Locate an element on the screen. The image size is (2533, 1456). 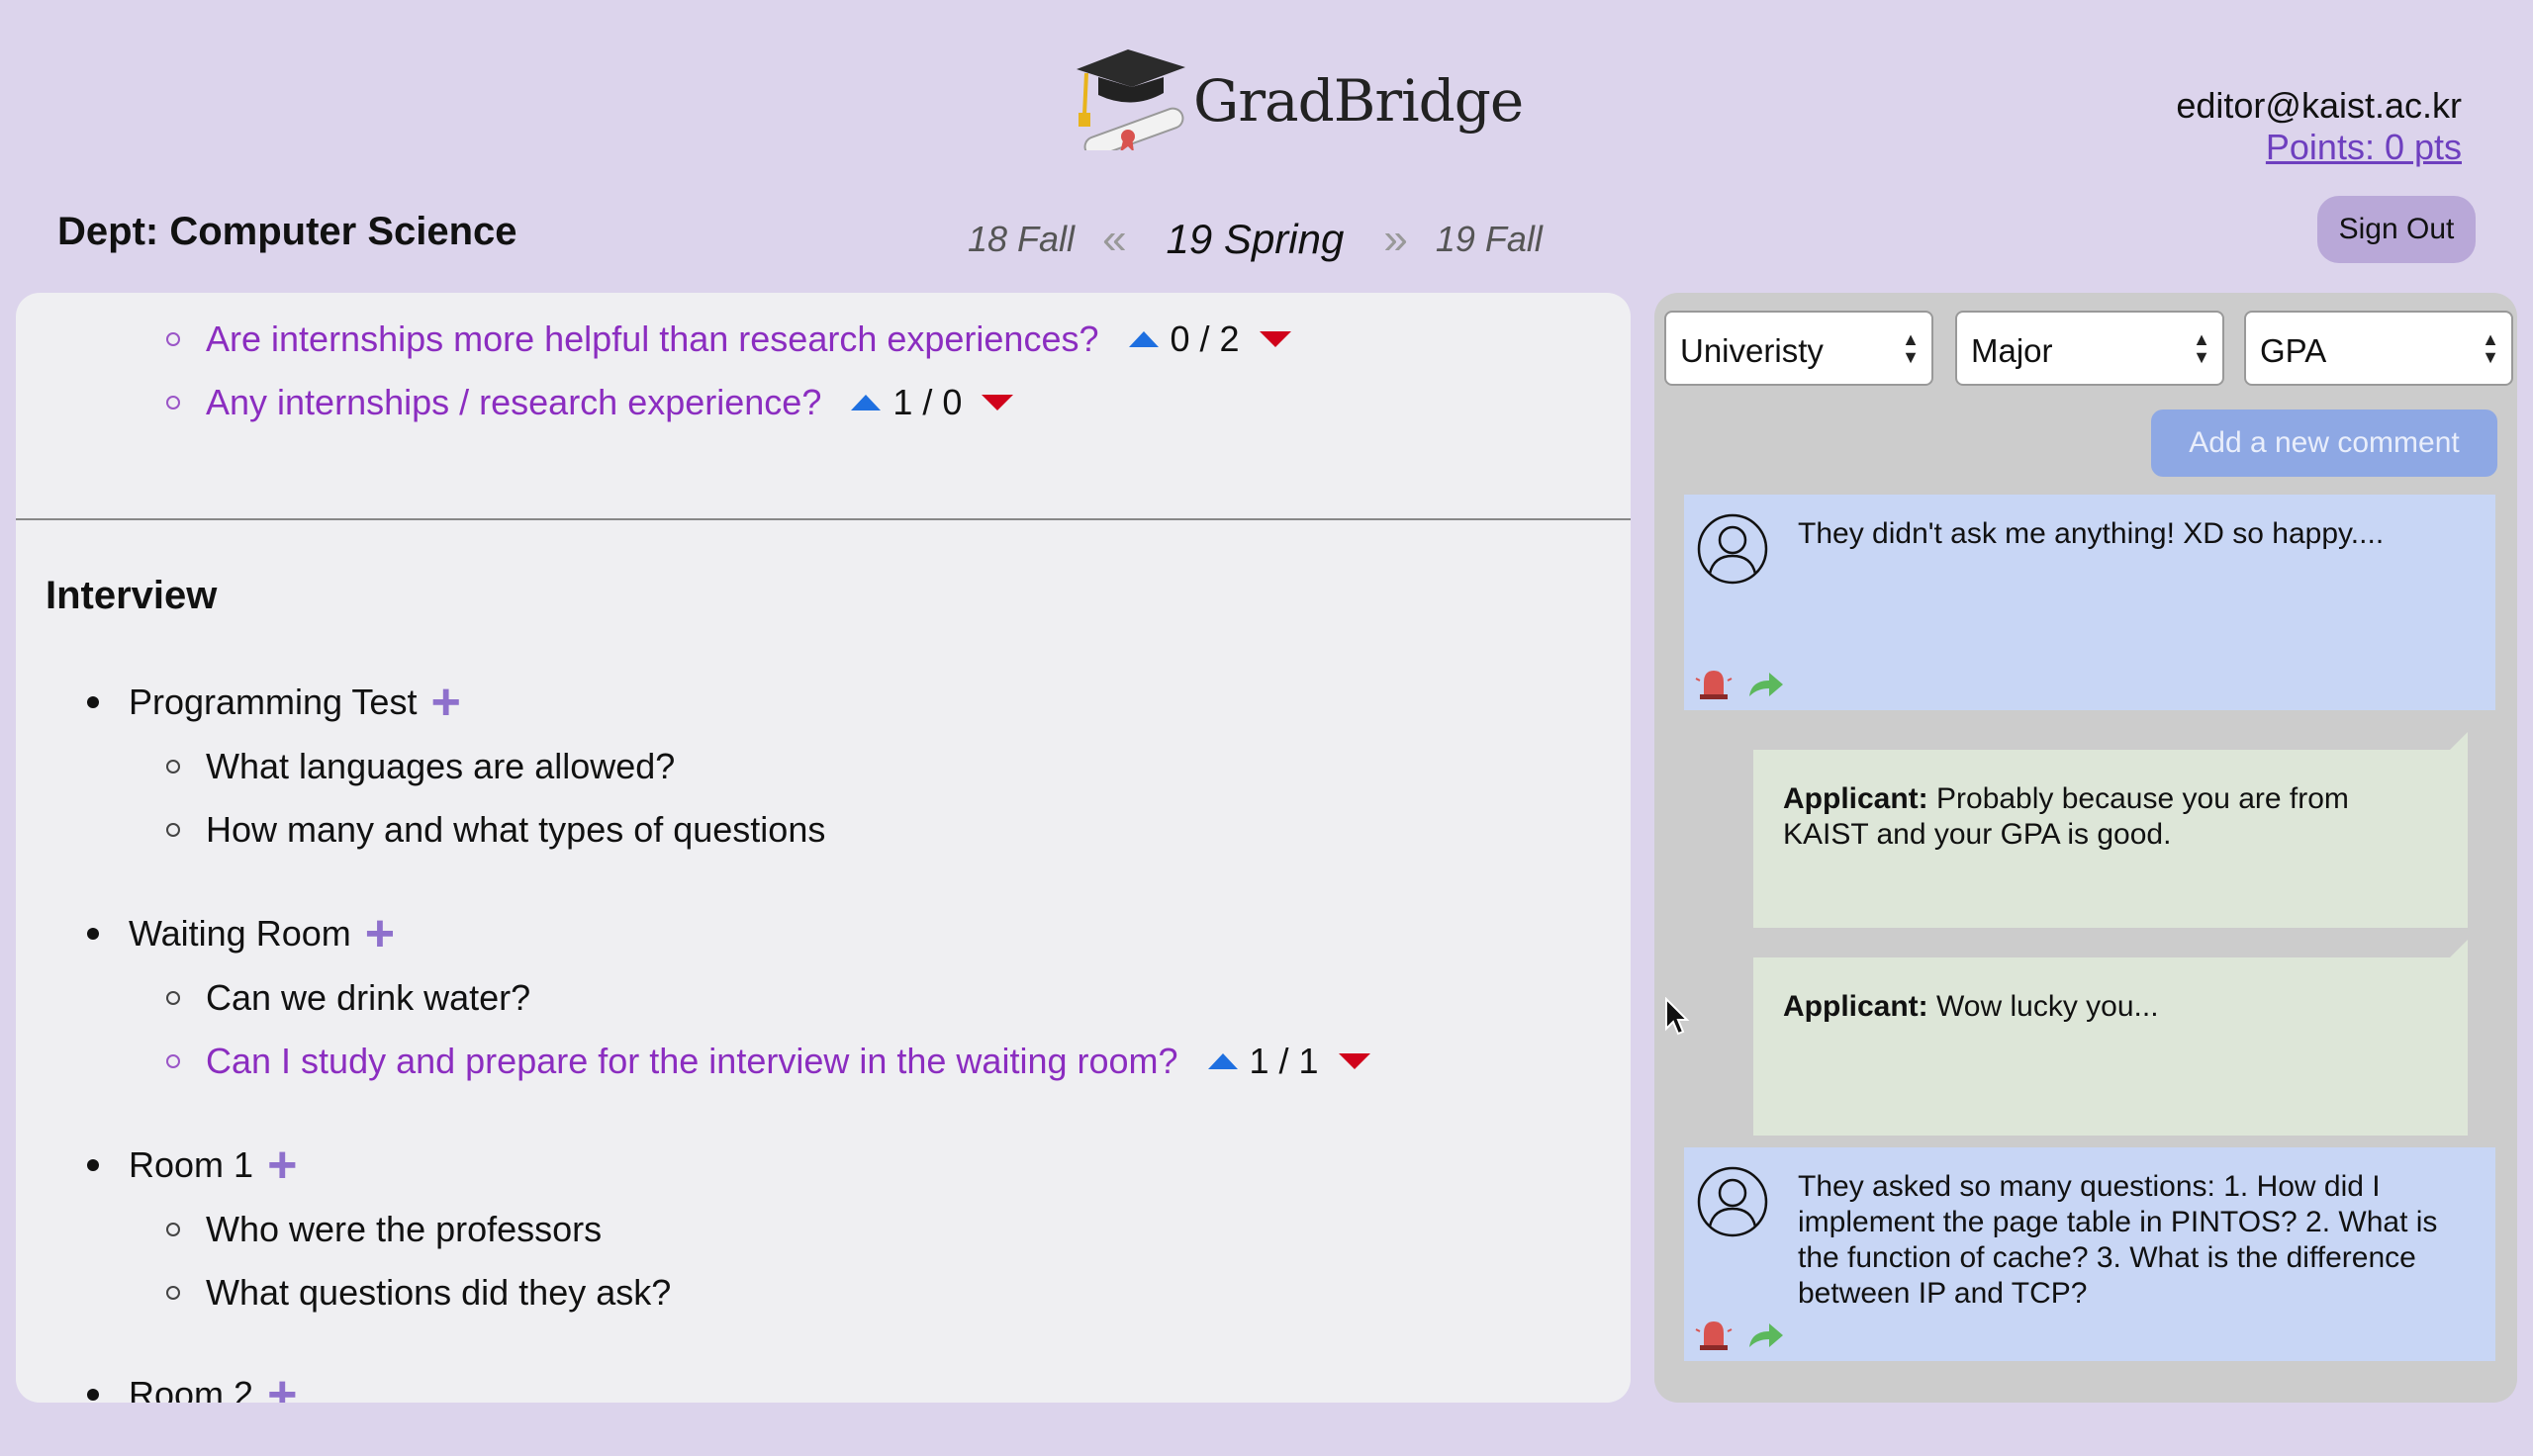
list-item: What languages are allowed? is located at coordinates (421, 766).